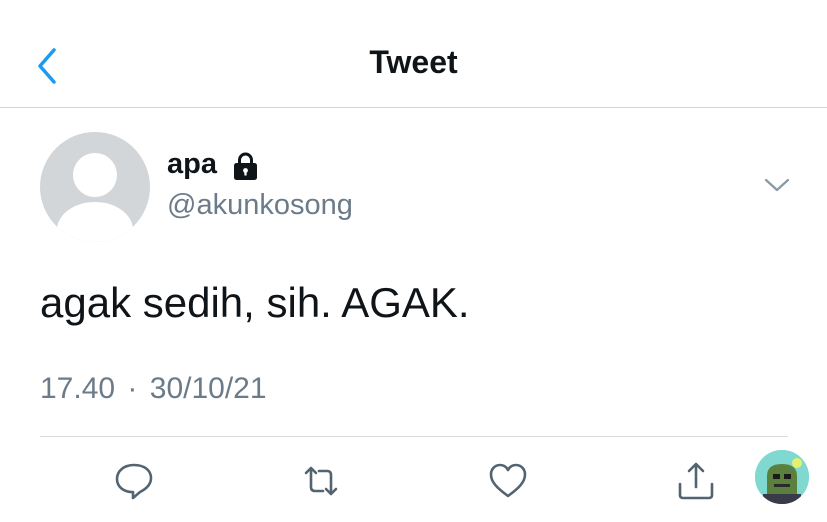 Image resolution: width=827 pixels, height=522 pixels. I want to click on avatar, so click(95, 187).